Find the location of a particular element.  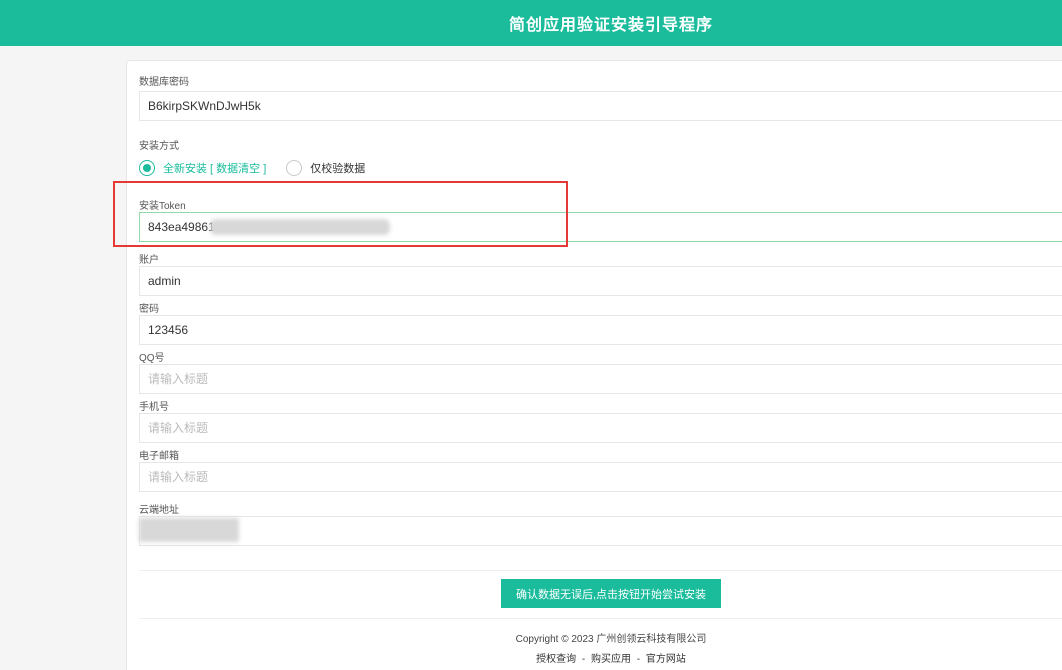

install-mode-label: 安装方式 is located at coordinates (159, 146).